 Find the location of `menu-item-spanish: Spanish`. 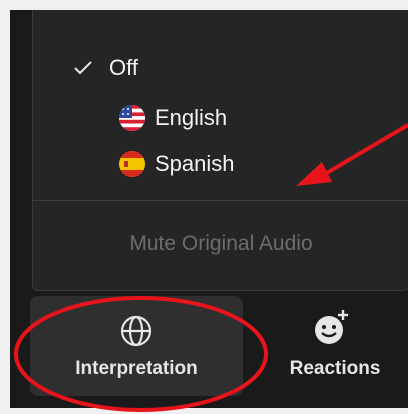

menu-item-spanish: Spanish is located at coordinates (220, 164).